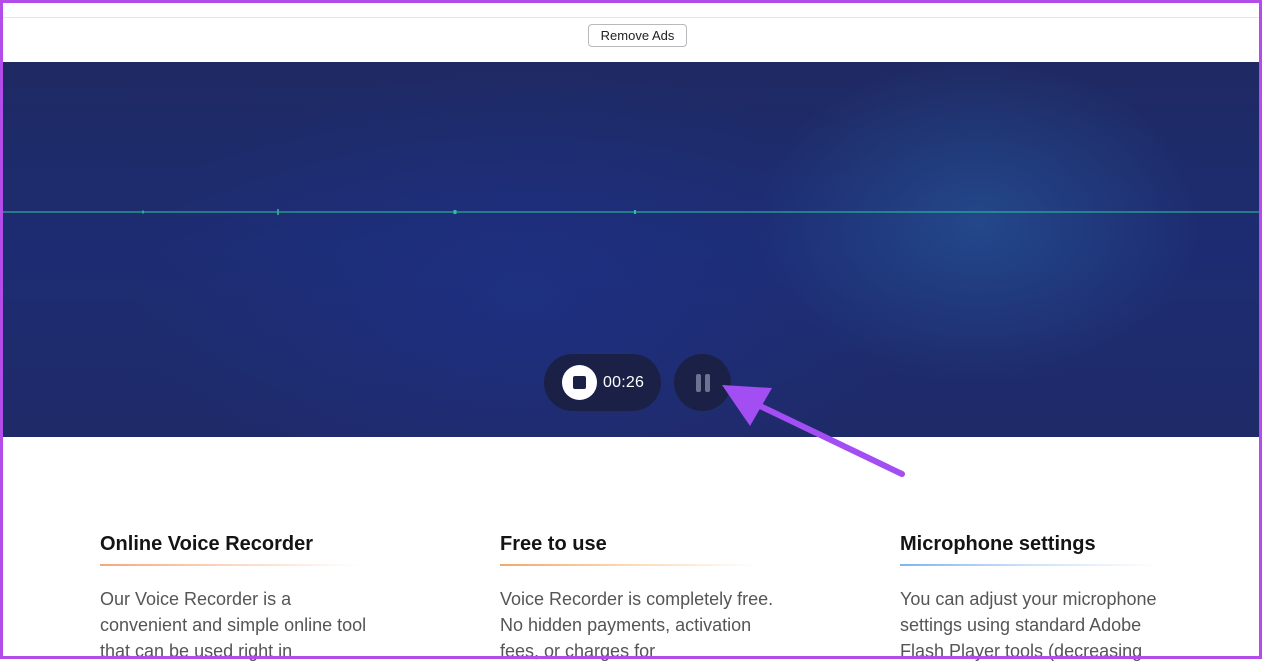 This screenshot has width=1262, height=664. What do you see at coordinates (813, 431) in the screenshot?
I see `annotation-arrow` at bounding box center [813, 431].